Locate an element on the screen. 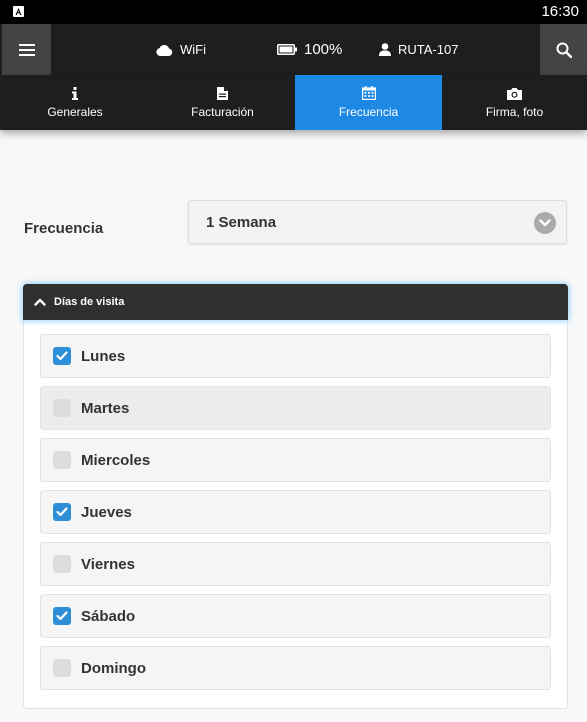 The height and width of the screenshot is (722, 587). day-label: Martes is located at coordinates (105, 408).